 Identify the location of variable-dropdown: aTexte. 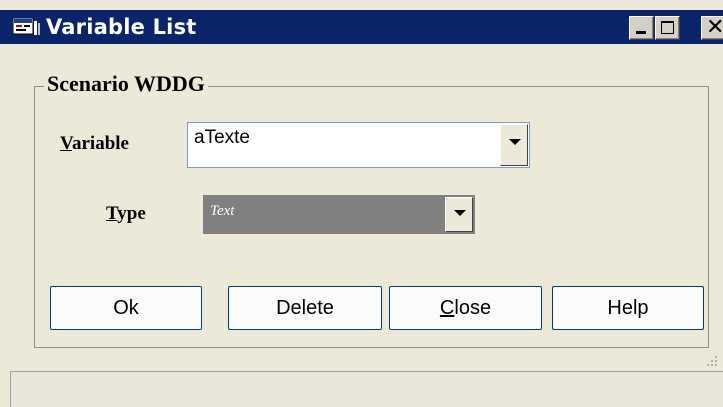
(358, 145).